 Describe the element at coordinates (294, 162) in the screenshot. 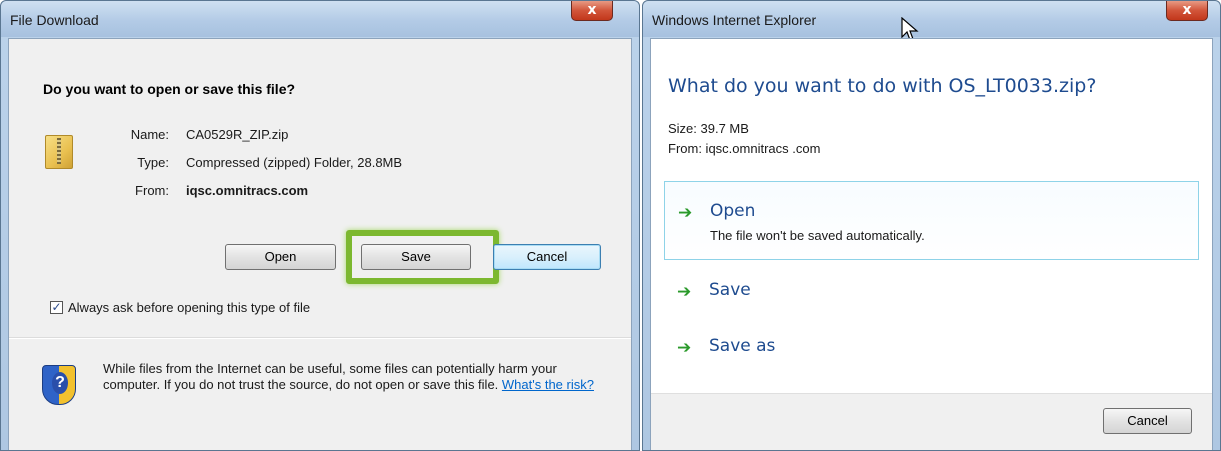

I see `file-type: Compressed (zipped) Folder, 28.8MB` at that location.